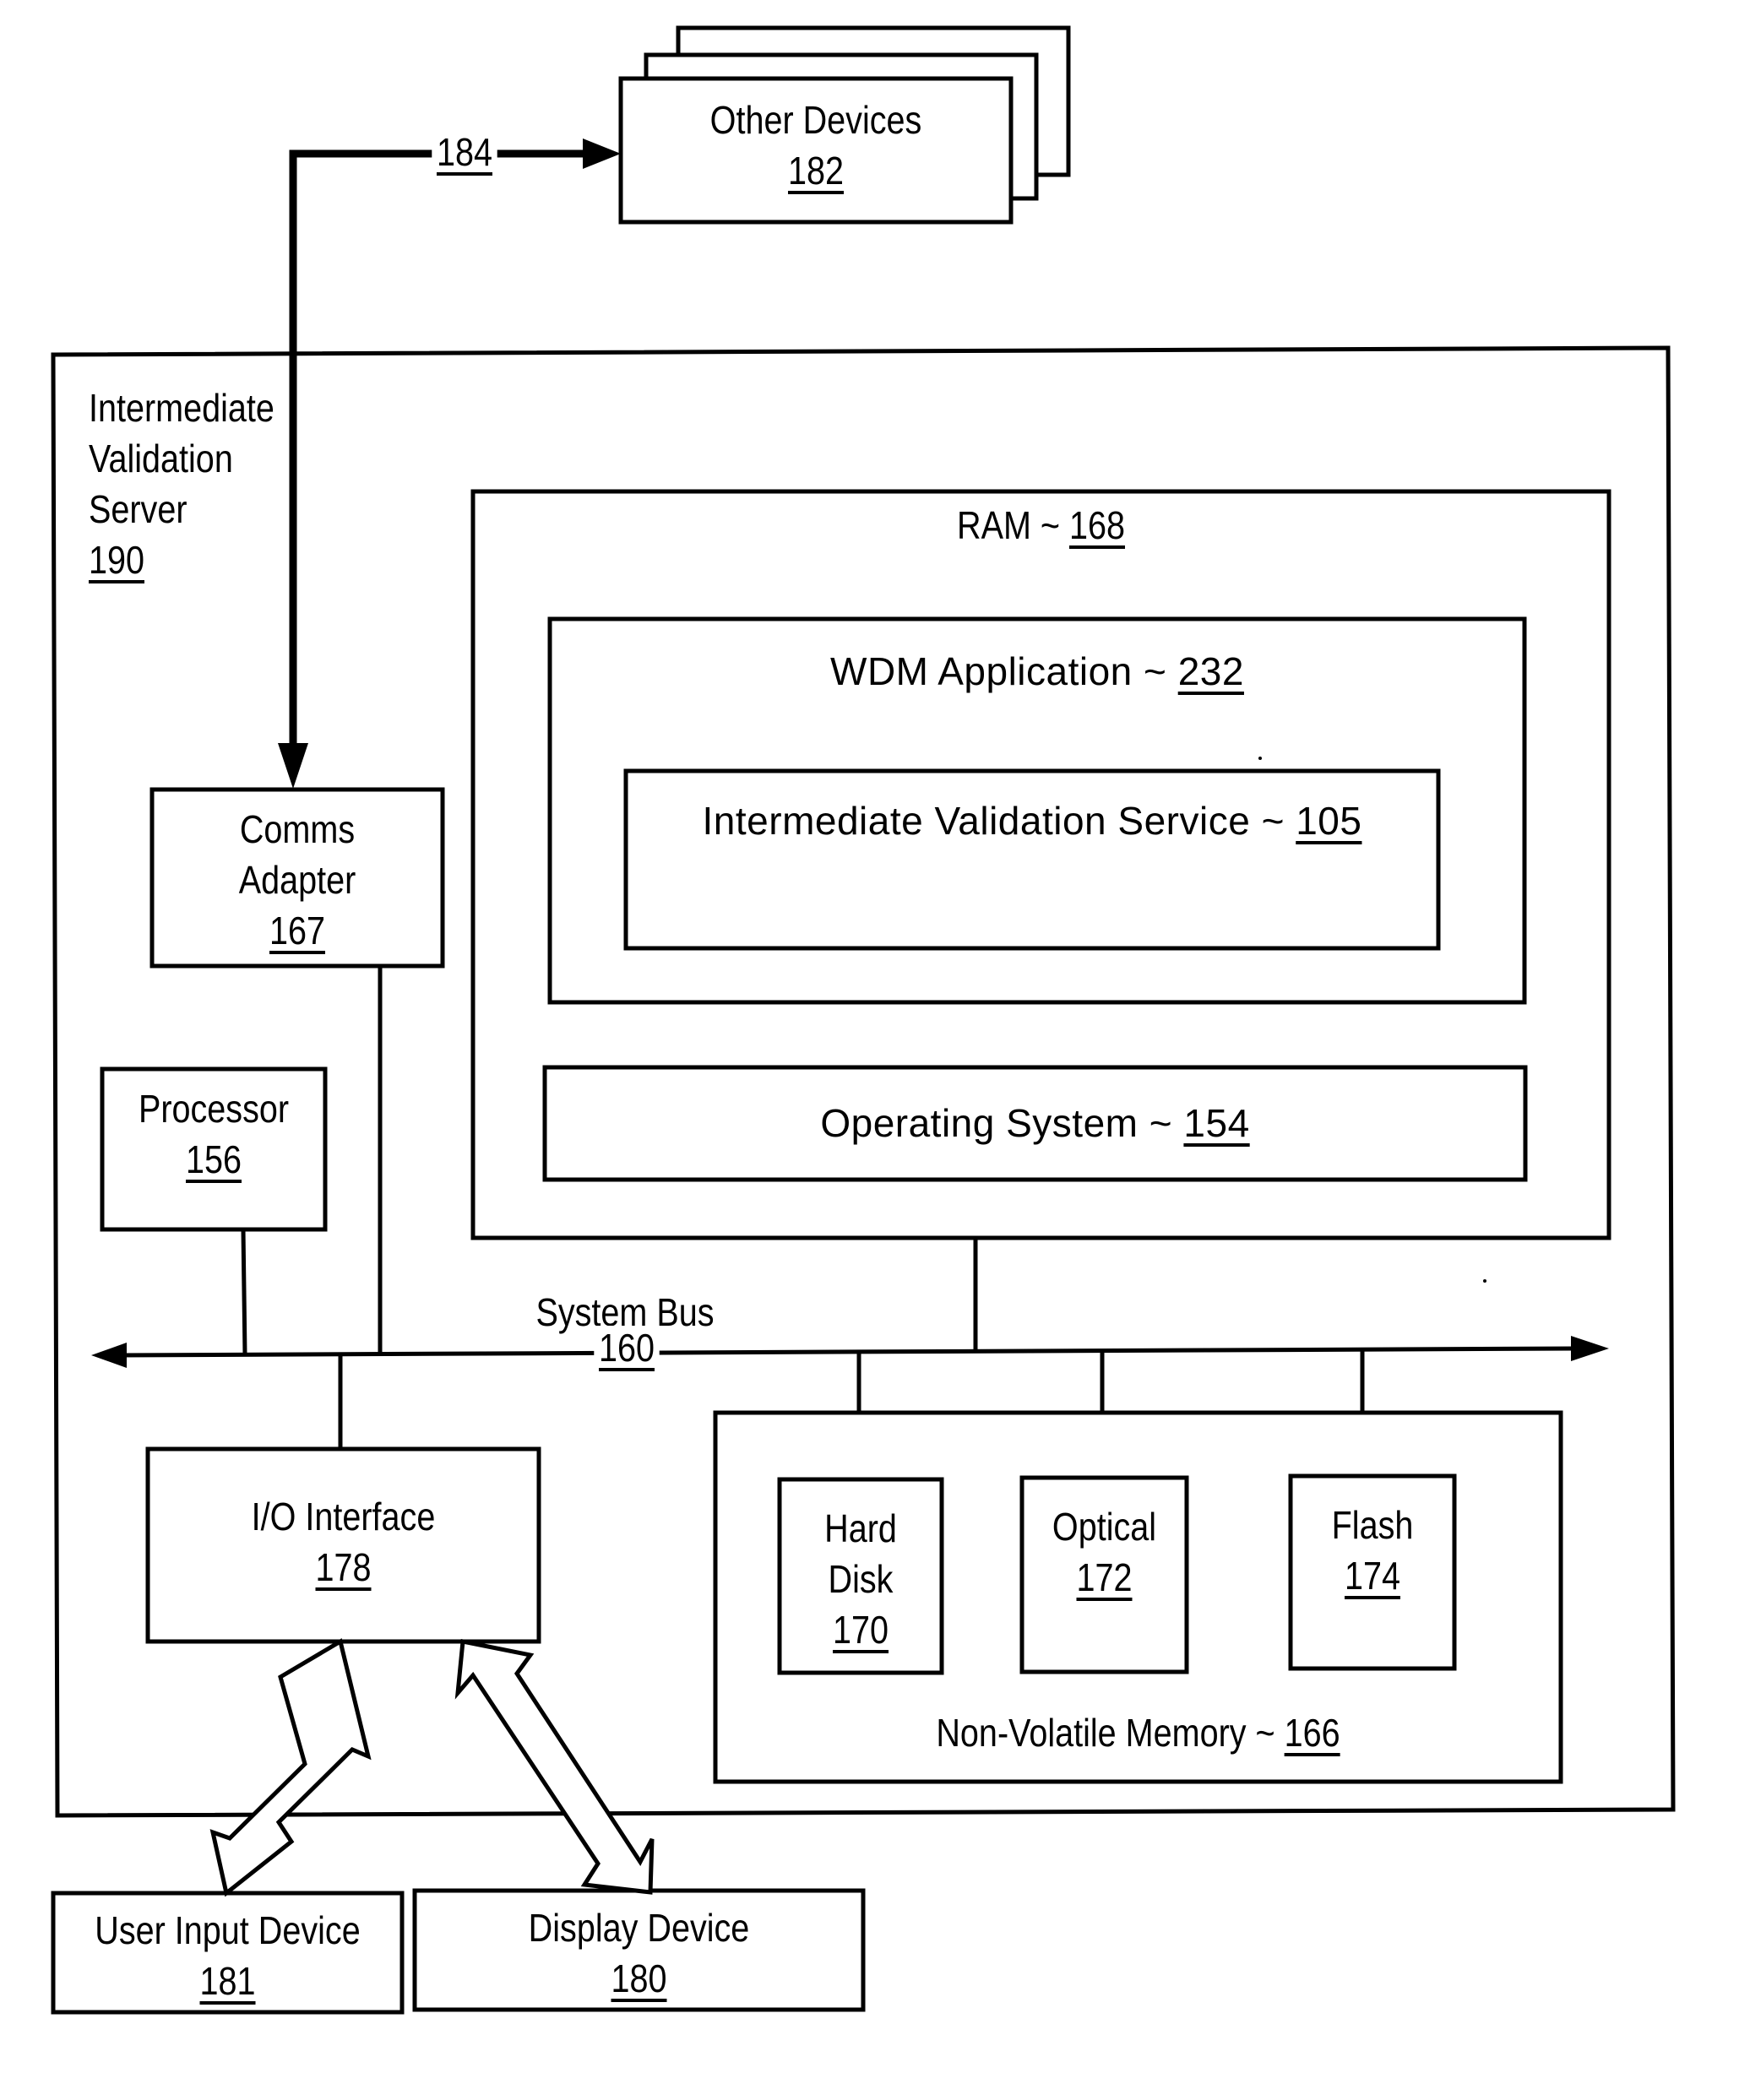  Describe the element at coordinates (228, 1981) in the screenshot. I see `user-input-device-ref: 181` at that location.